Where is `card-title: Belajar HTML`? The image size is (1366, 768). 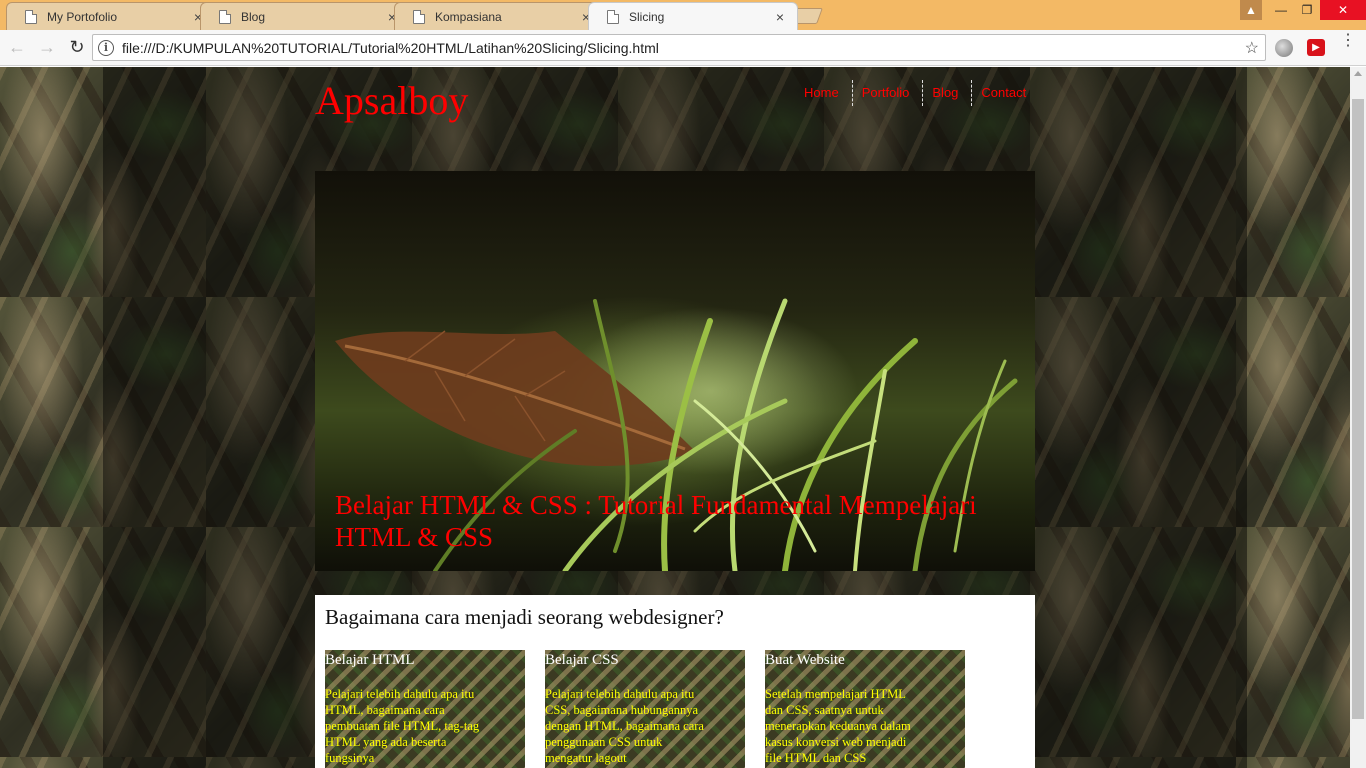 card-title: Belajar HTML is located at coordinates (370, 660).